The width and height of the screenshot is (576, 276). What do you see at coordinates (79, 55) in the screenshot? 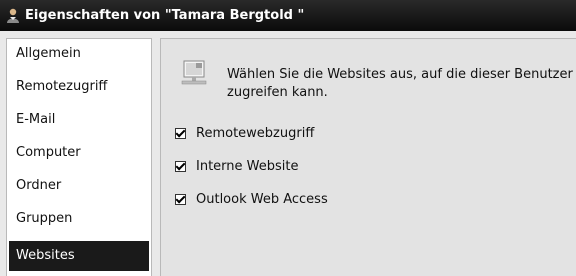
I see `sidebar-item-allgemein: Allgemein` at bounding box center [79, 55].